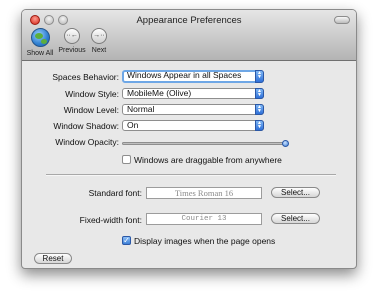 The width and height of the screenshot is (376, 299). I want to click on next-button: →·· Next, so click(99, 41).